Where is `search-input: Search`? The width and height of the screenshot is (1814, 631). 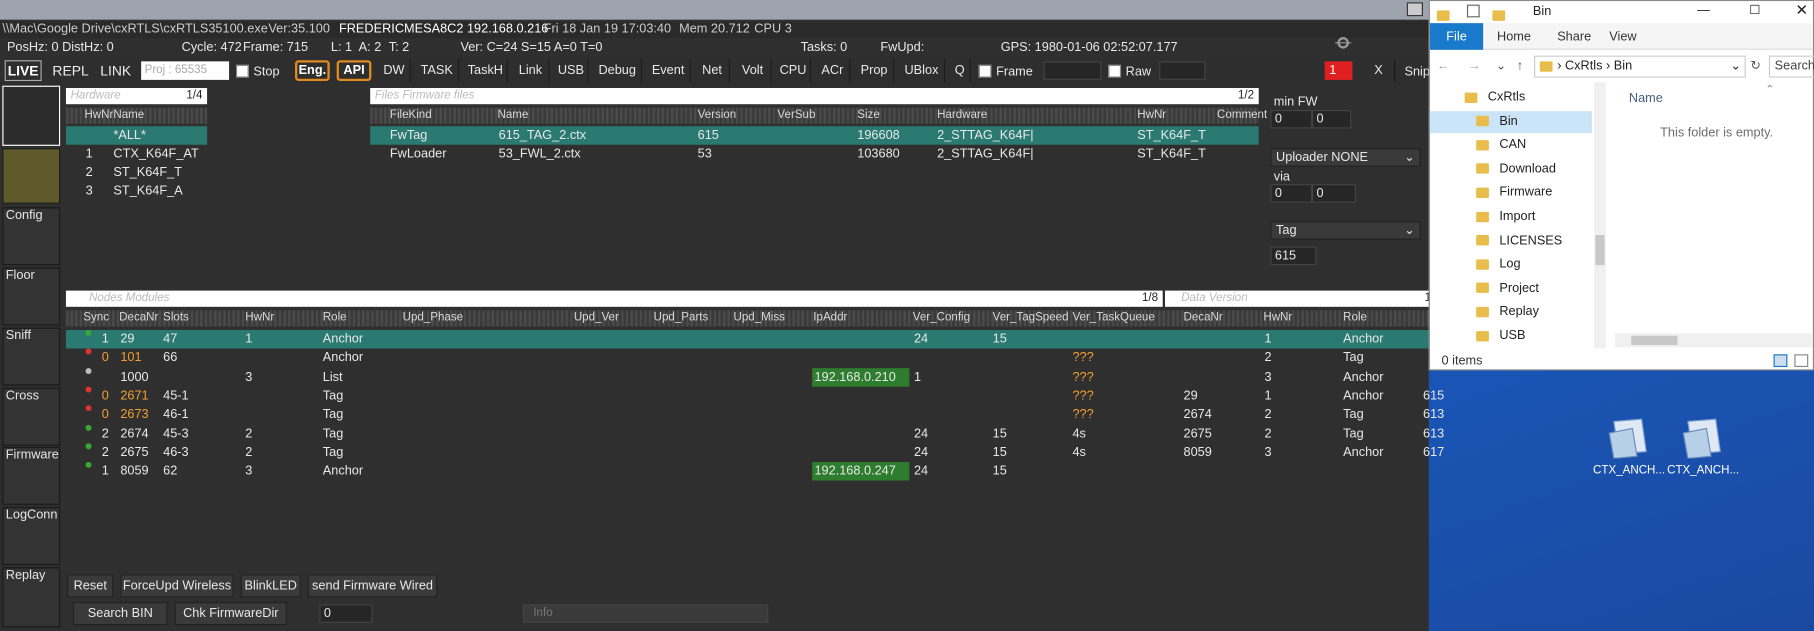
search-input: Search is located at coordinates (1791, 66).